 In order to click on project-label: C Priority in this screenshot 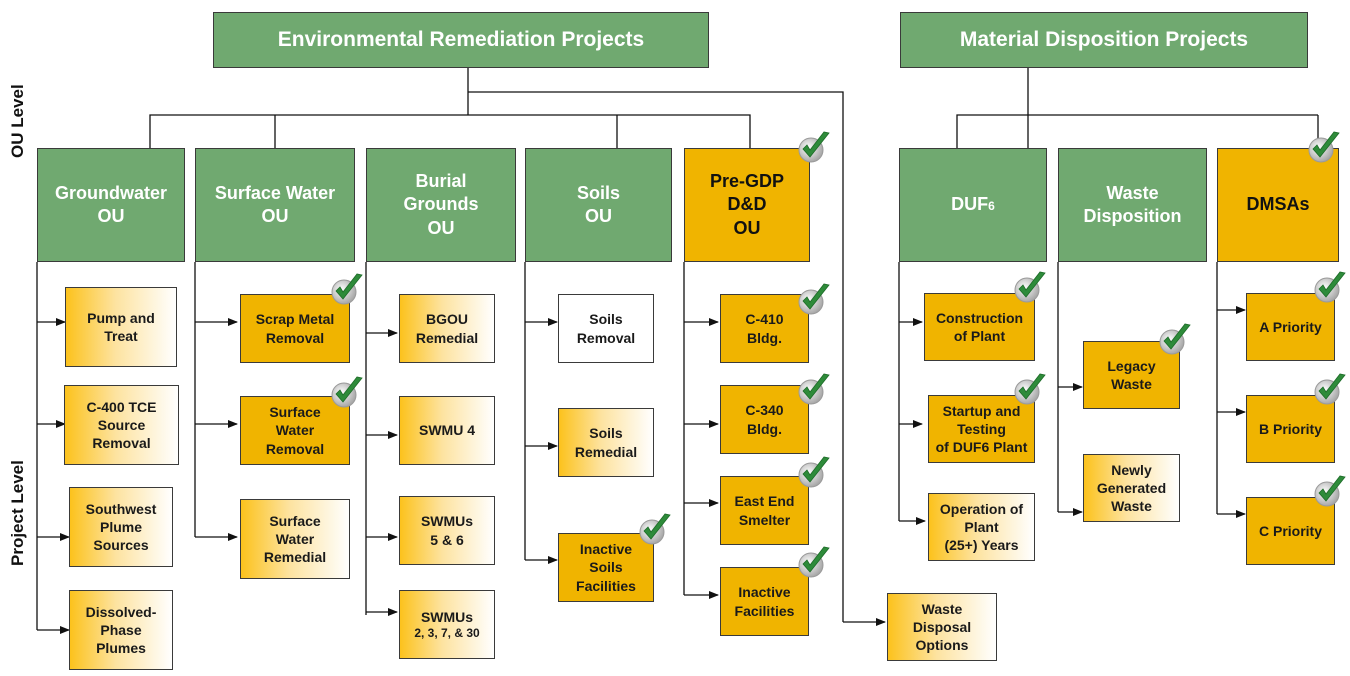, I will do `click(1290, 530)`.